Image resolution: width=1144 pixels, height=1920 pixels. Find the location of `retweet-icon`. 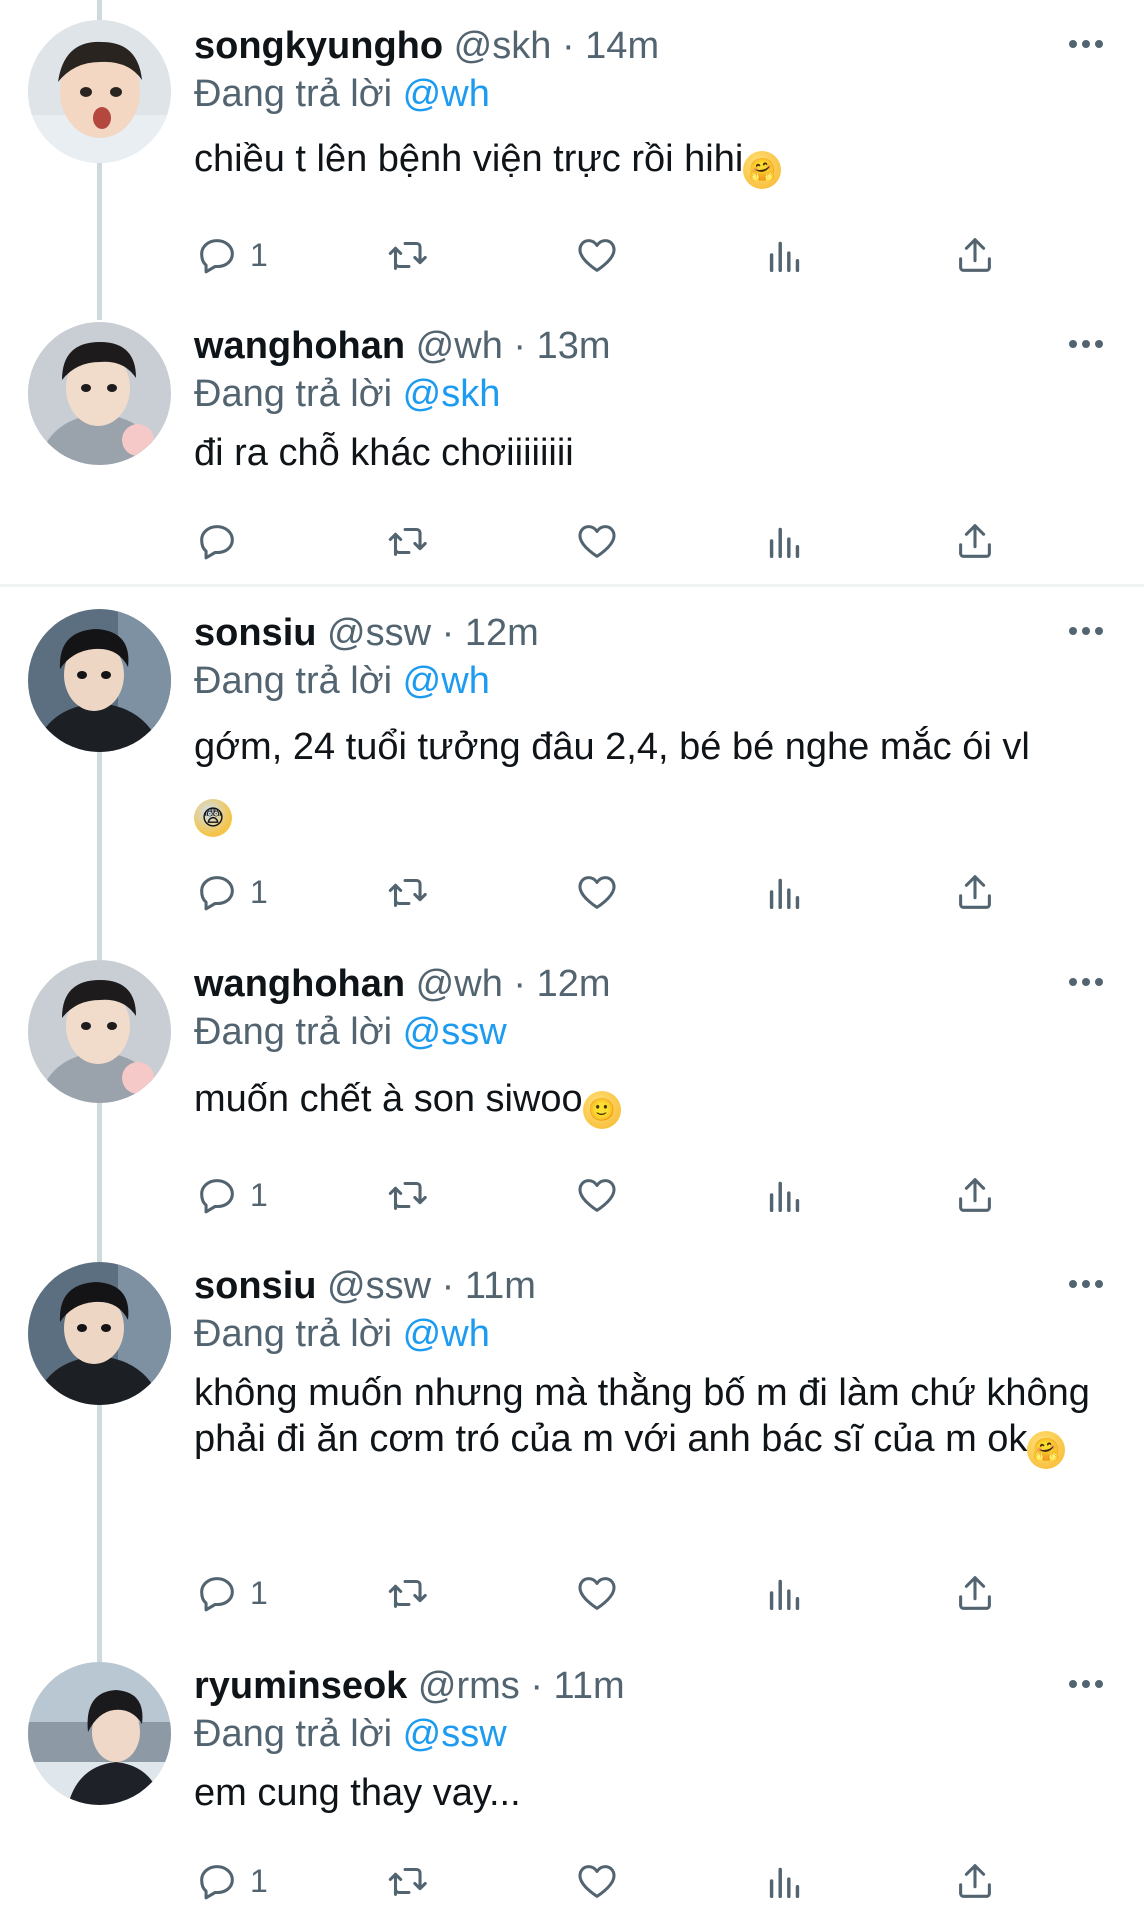

retweet-icon is located at coordinates (407, 1593).